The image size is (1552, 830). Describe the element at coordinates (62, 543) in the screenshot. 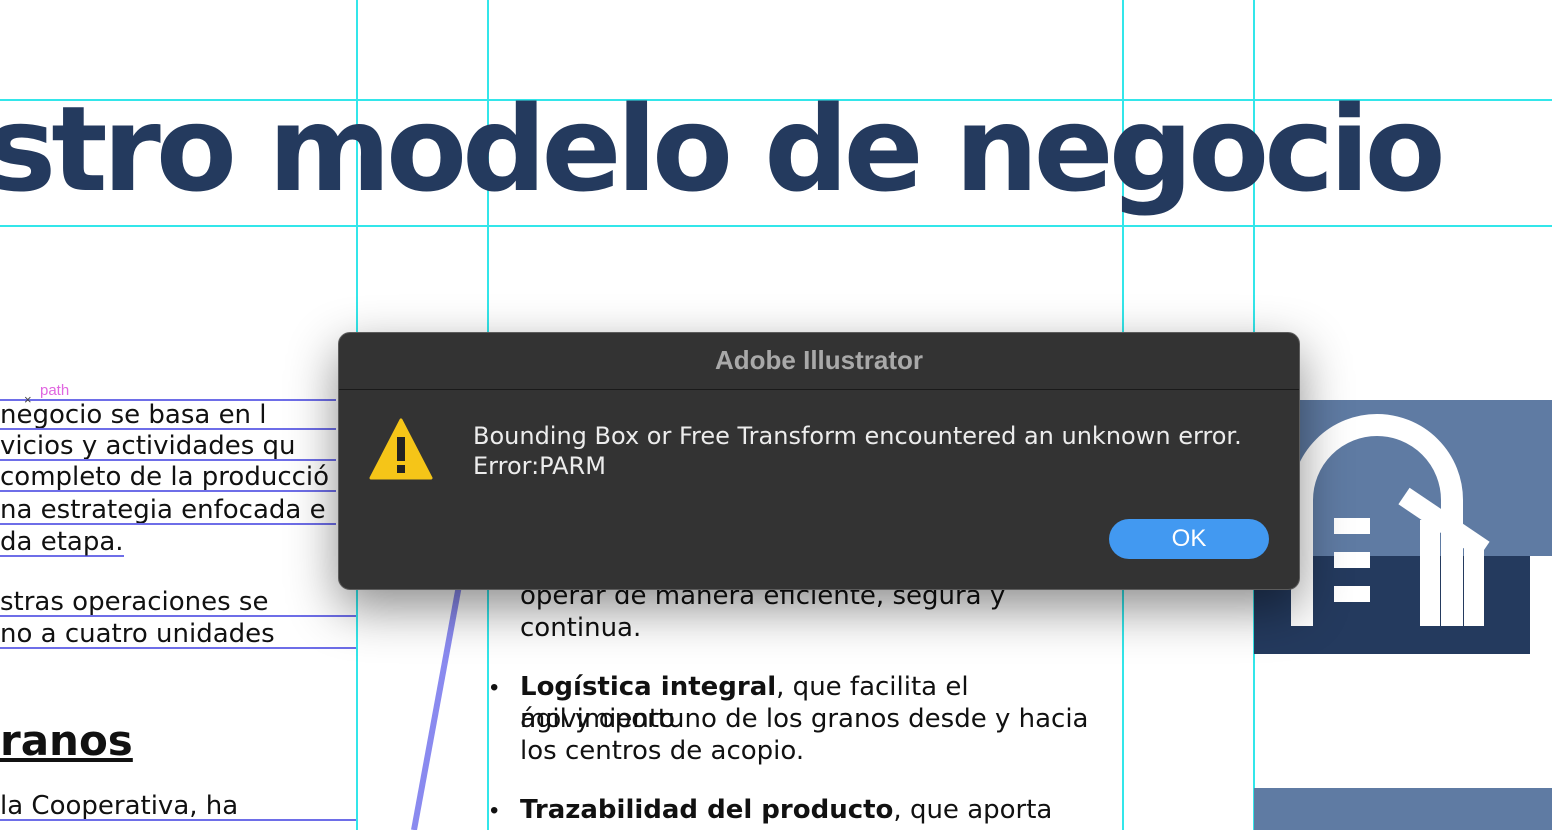

I see `left-text-line: da etapa.` at that location.